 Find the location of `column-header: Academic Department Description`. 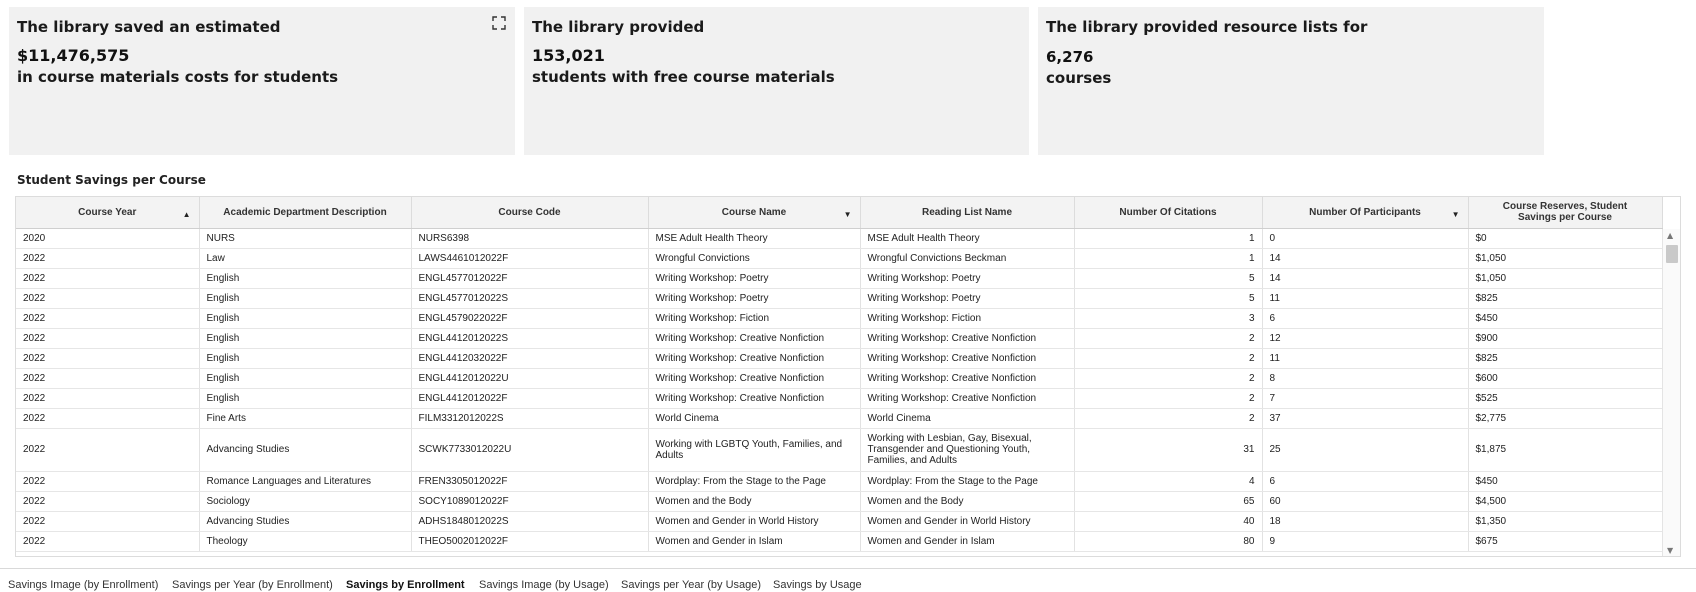

column-header: Academic Department Description is located at coordinates (305, 213).